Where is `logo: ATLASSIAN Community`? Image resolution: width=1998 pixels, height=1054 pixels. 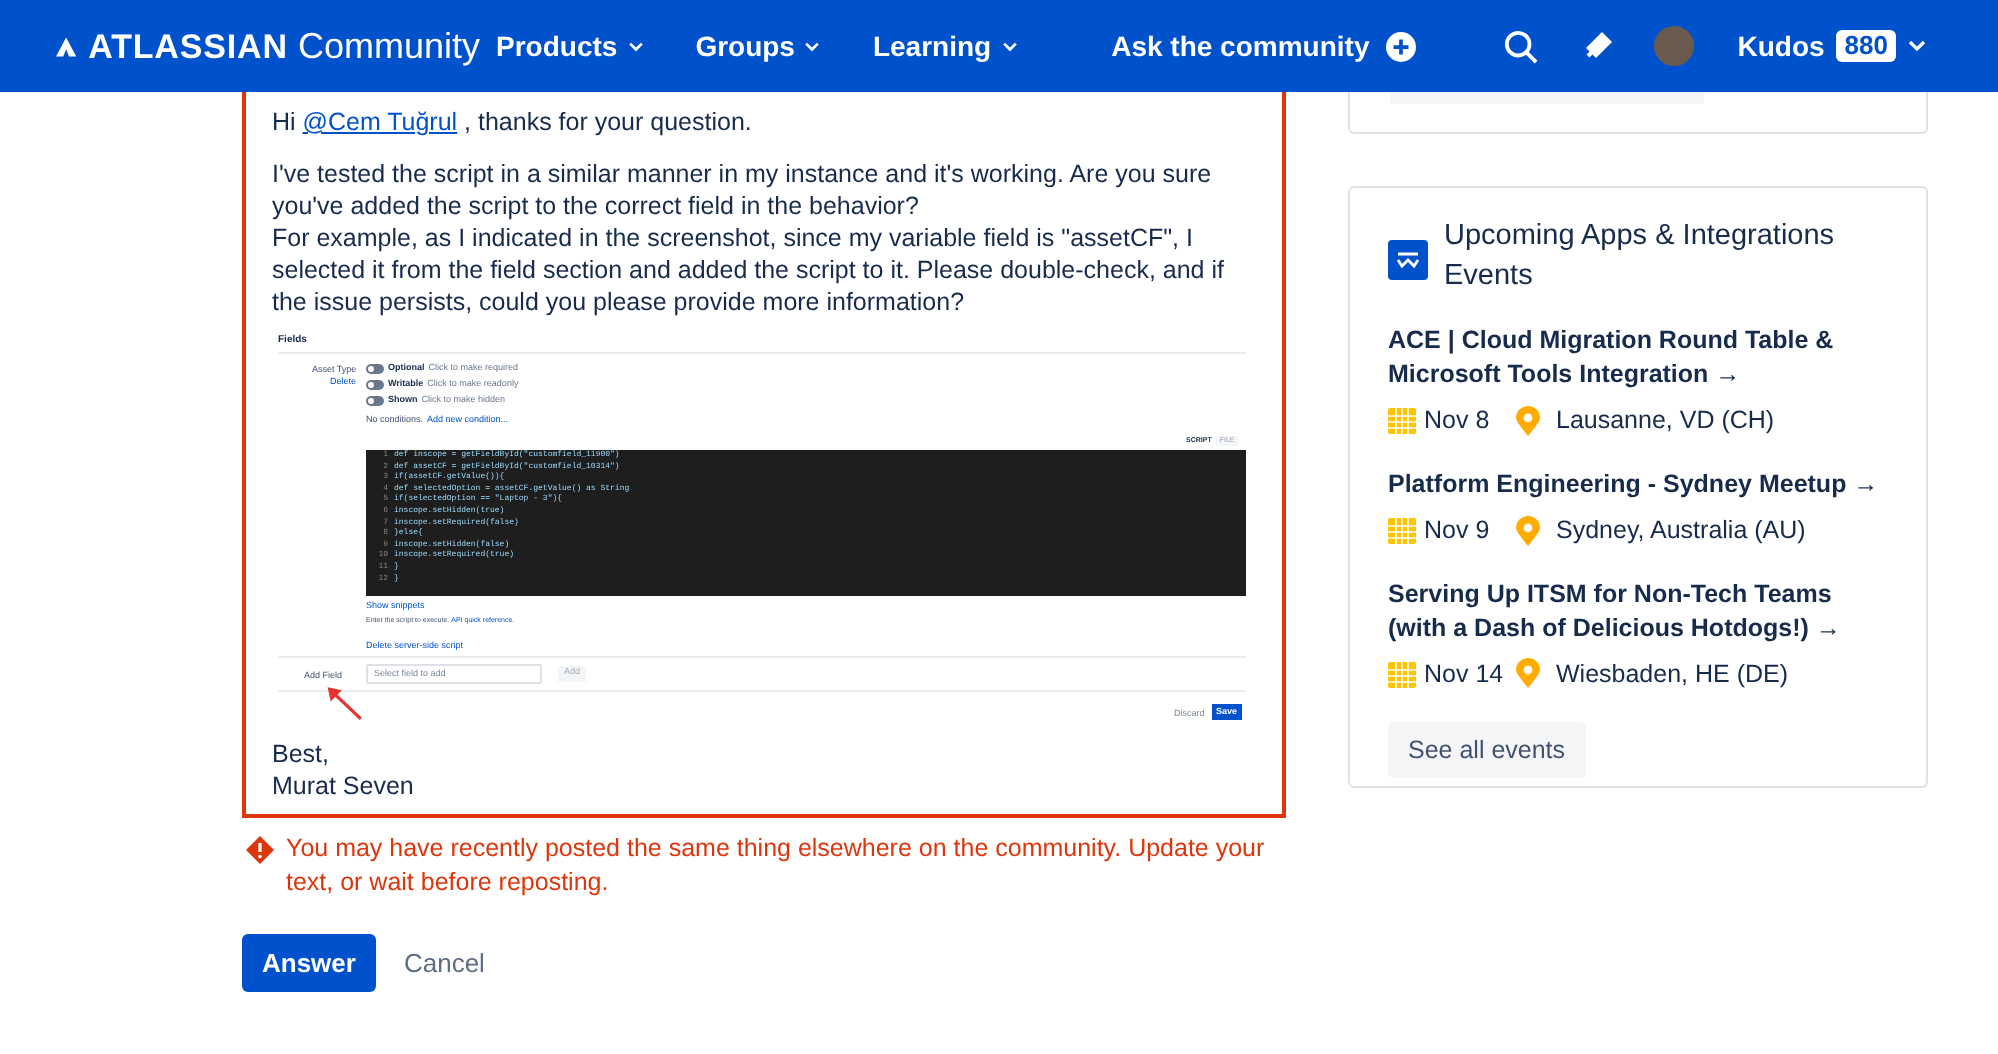
logo: ATLASSIAN Community is located at coordinates (268, 46).